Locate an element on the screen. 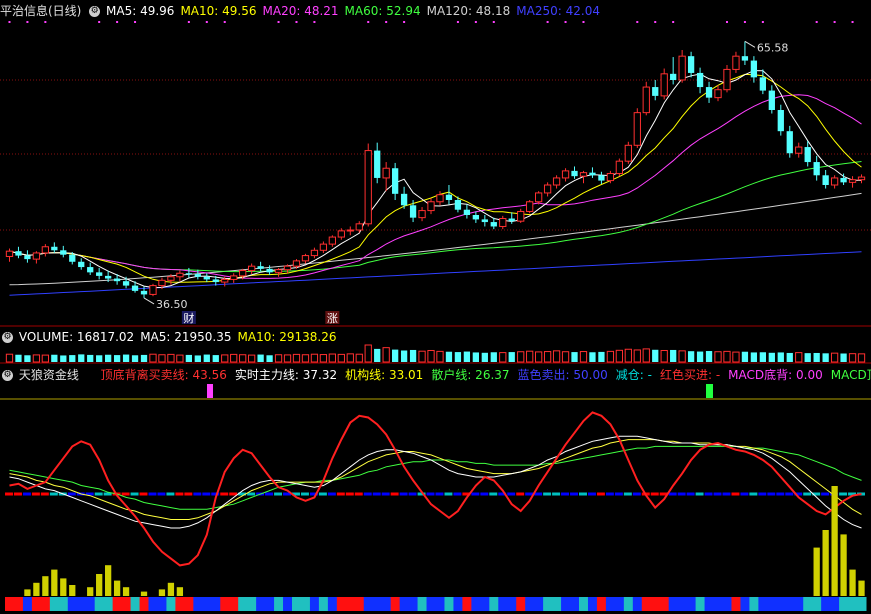 The image size is (871, 614). volume-chart is located at coordinates (435, 354).